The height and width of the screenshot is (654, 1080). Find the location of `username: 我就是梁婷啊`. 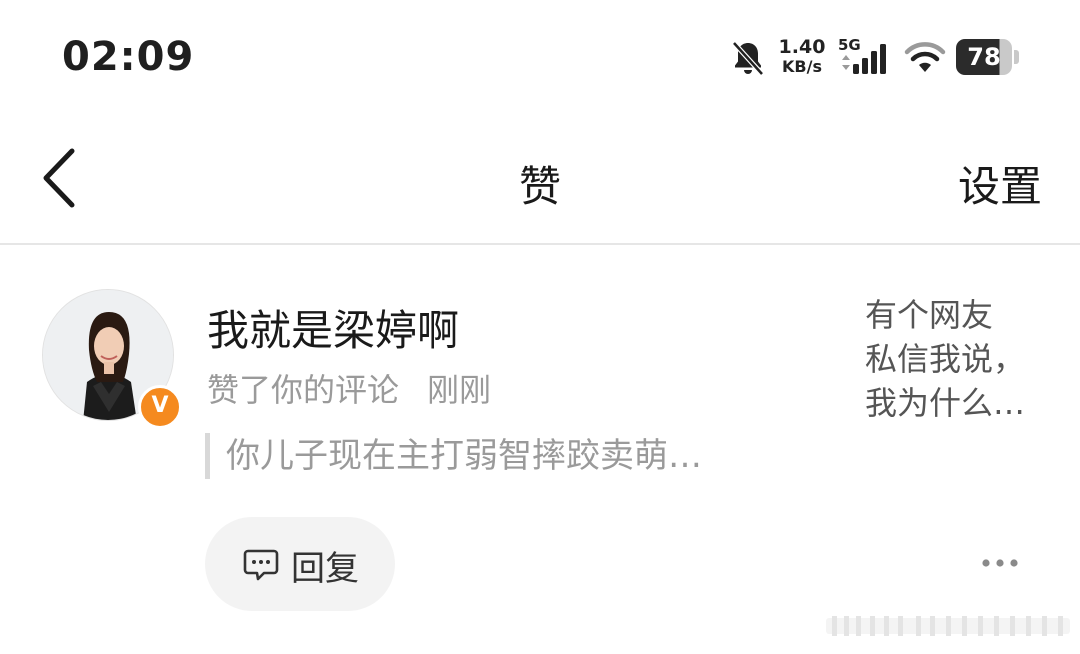

username: 我就是梁婷啊 is located at coordinates (333, 327).